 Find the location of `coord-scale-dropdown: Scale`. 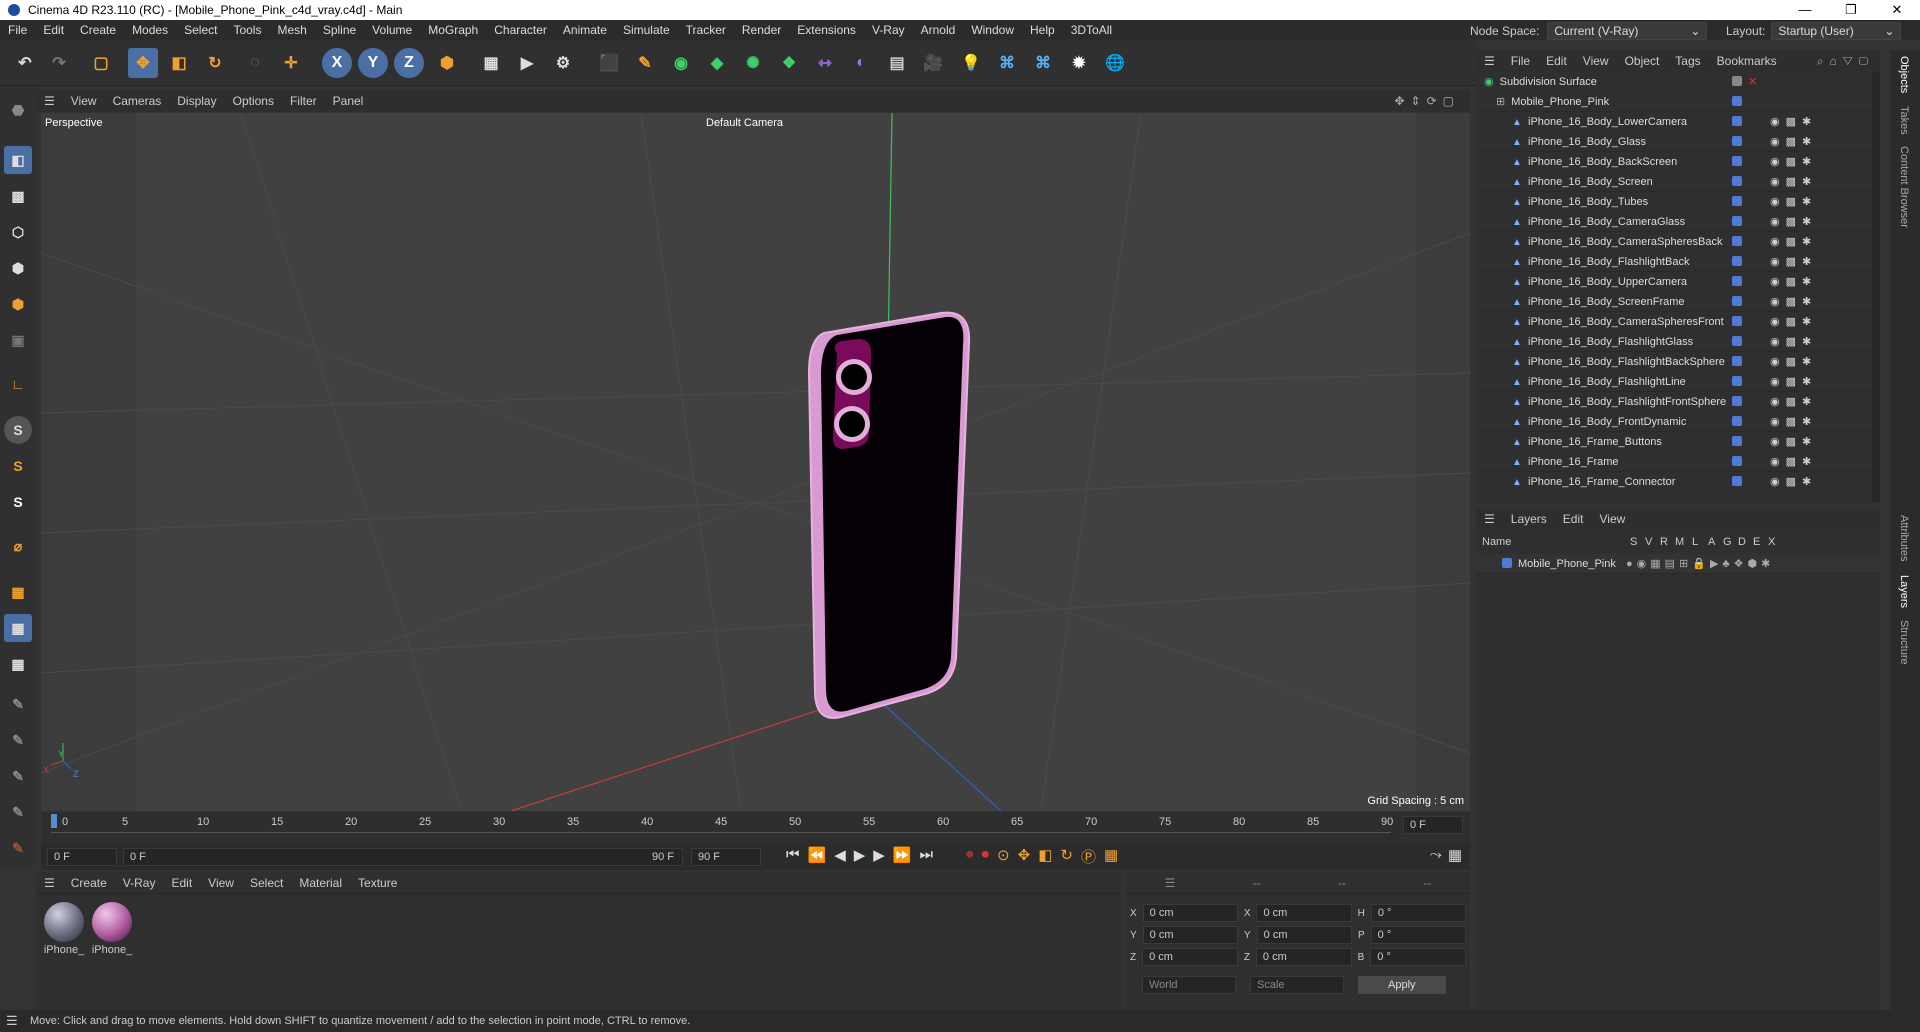

coord-scale-dropdown: Scale is located at coordinates (1297, 985).